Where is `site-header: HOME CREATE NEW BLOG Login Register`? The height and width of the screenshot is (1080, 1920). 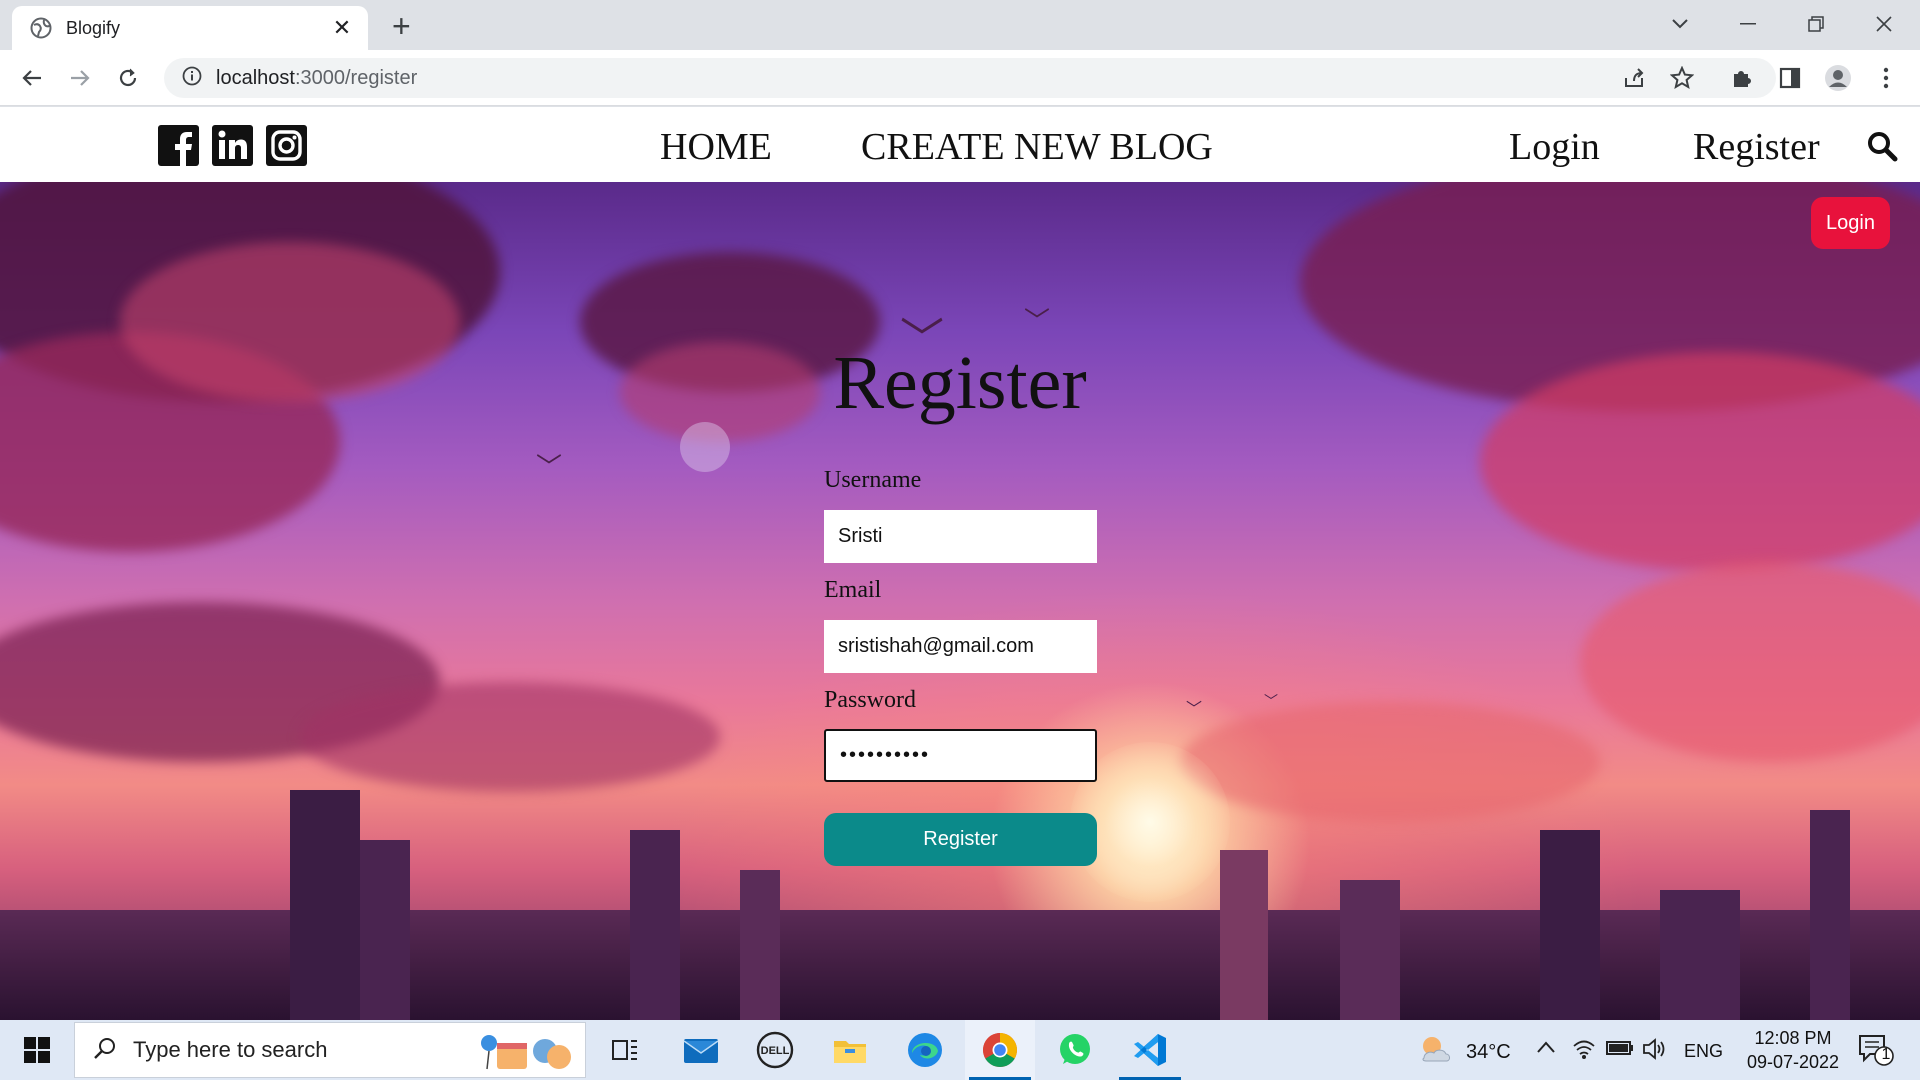
site-header: HOME CREATE NEW BLOG Login Register is located at coordinates (960, 144).